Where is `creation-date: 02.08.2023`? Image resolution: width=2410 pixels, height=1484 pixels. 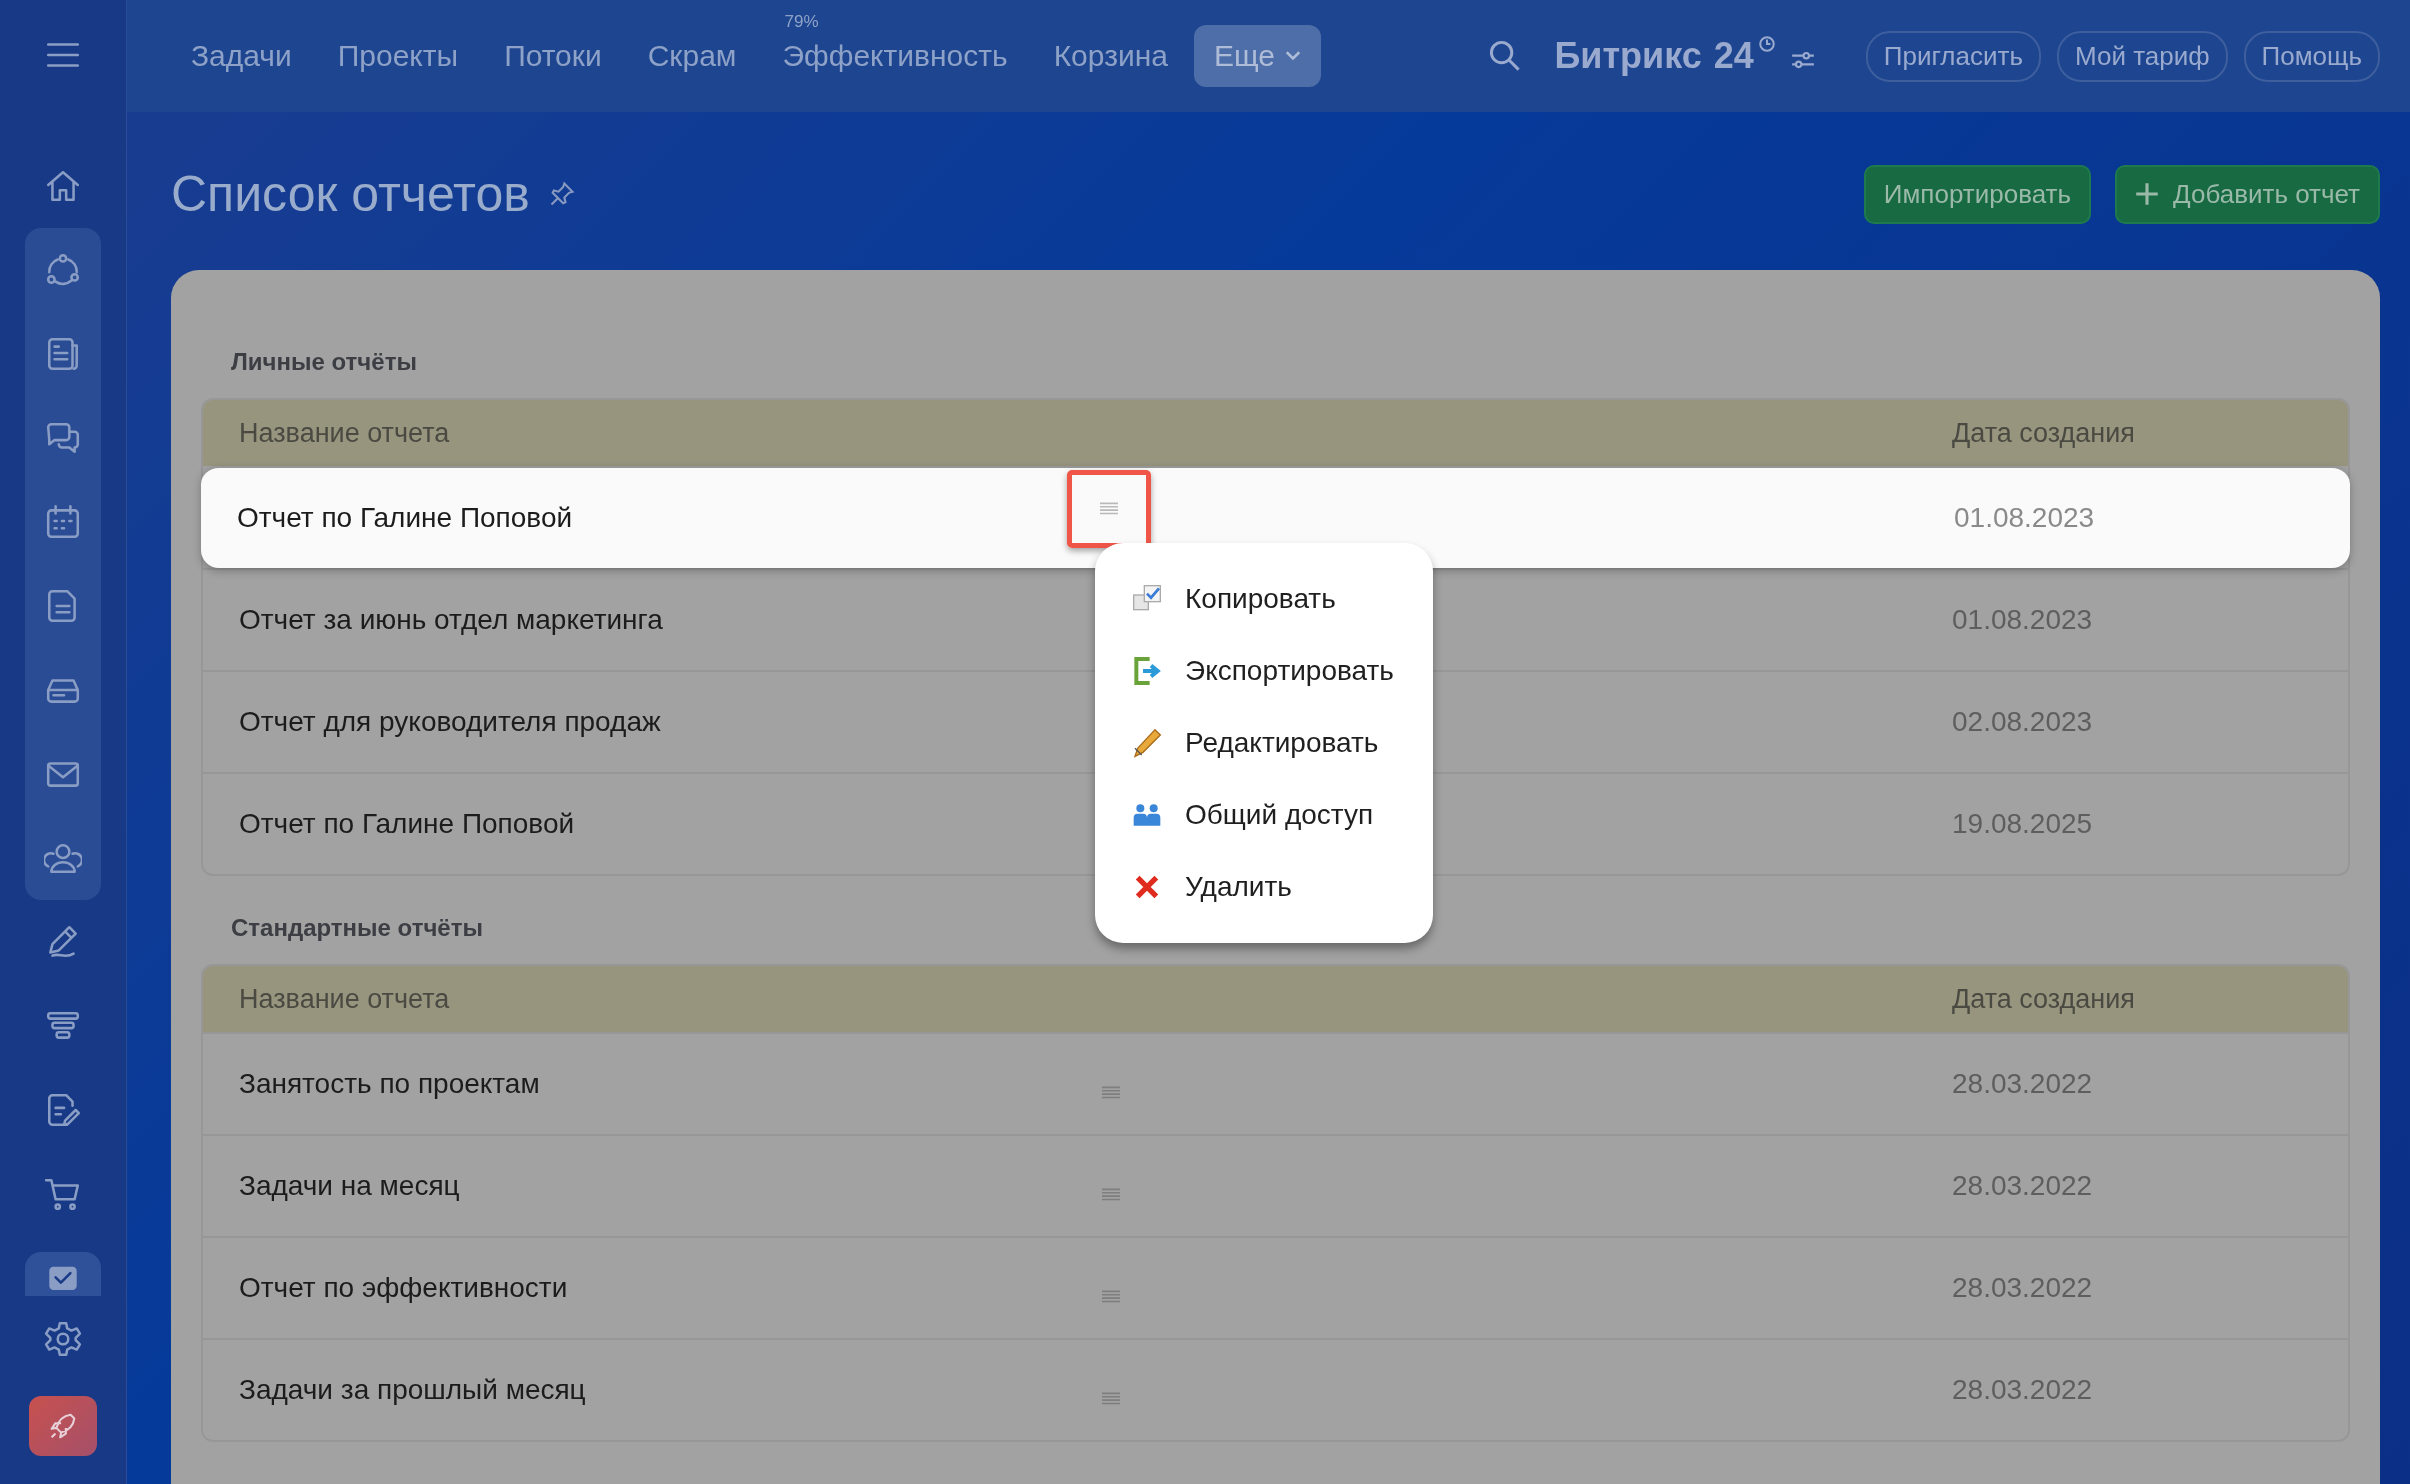
creation-date: 02.08.2023 is located at coordinates (2023, 722).